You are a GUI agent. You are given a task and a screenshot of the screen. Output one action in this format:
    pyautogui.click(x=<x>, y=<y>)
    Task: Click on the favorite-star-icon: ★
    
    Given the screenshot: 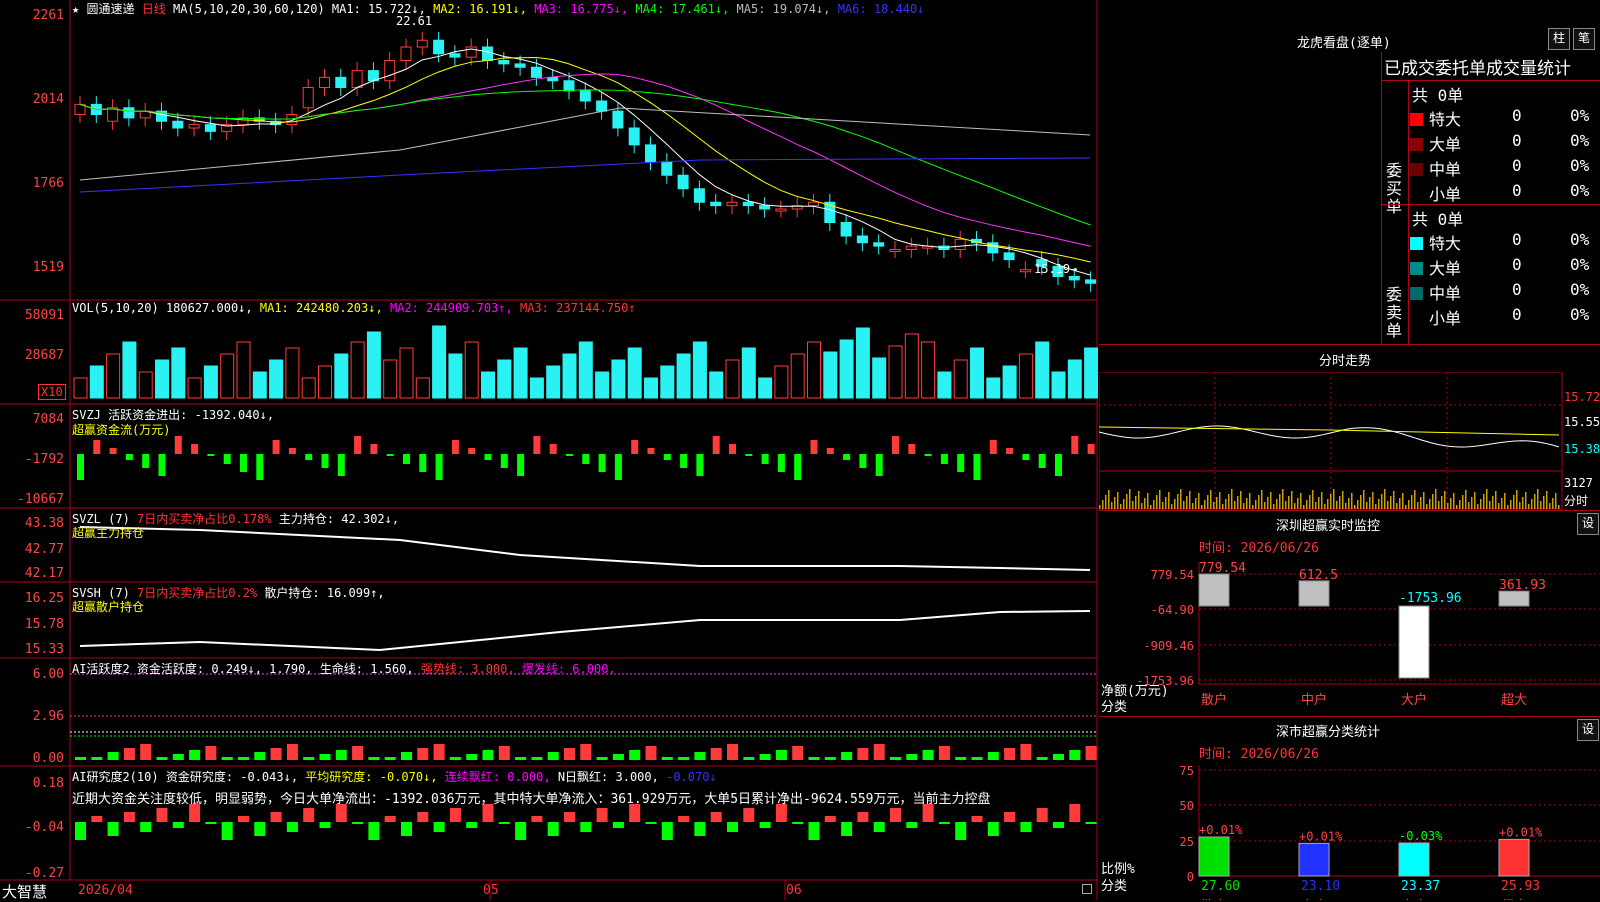 What is the action you would take?
    pyautogui.click(x=75, y=9)
    